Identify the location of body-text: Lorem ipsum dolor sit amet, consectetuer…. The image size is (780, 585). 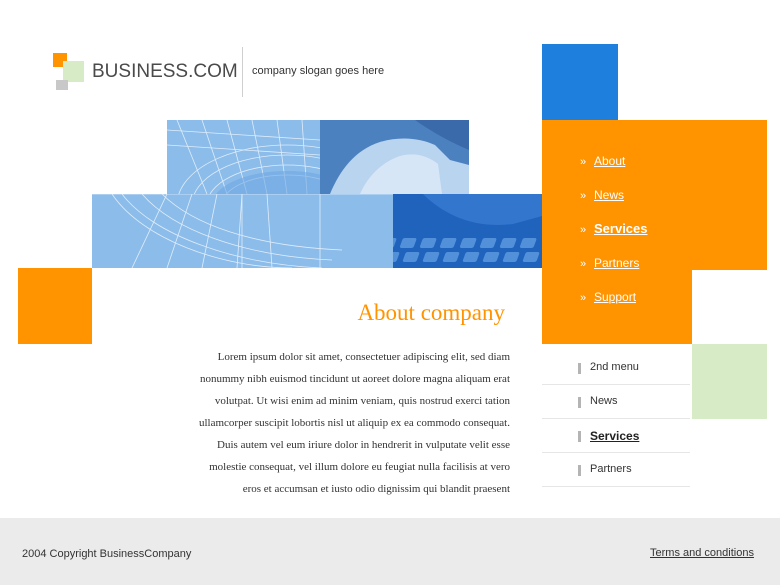
(330, 423).